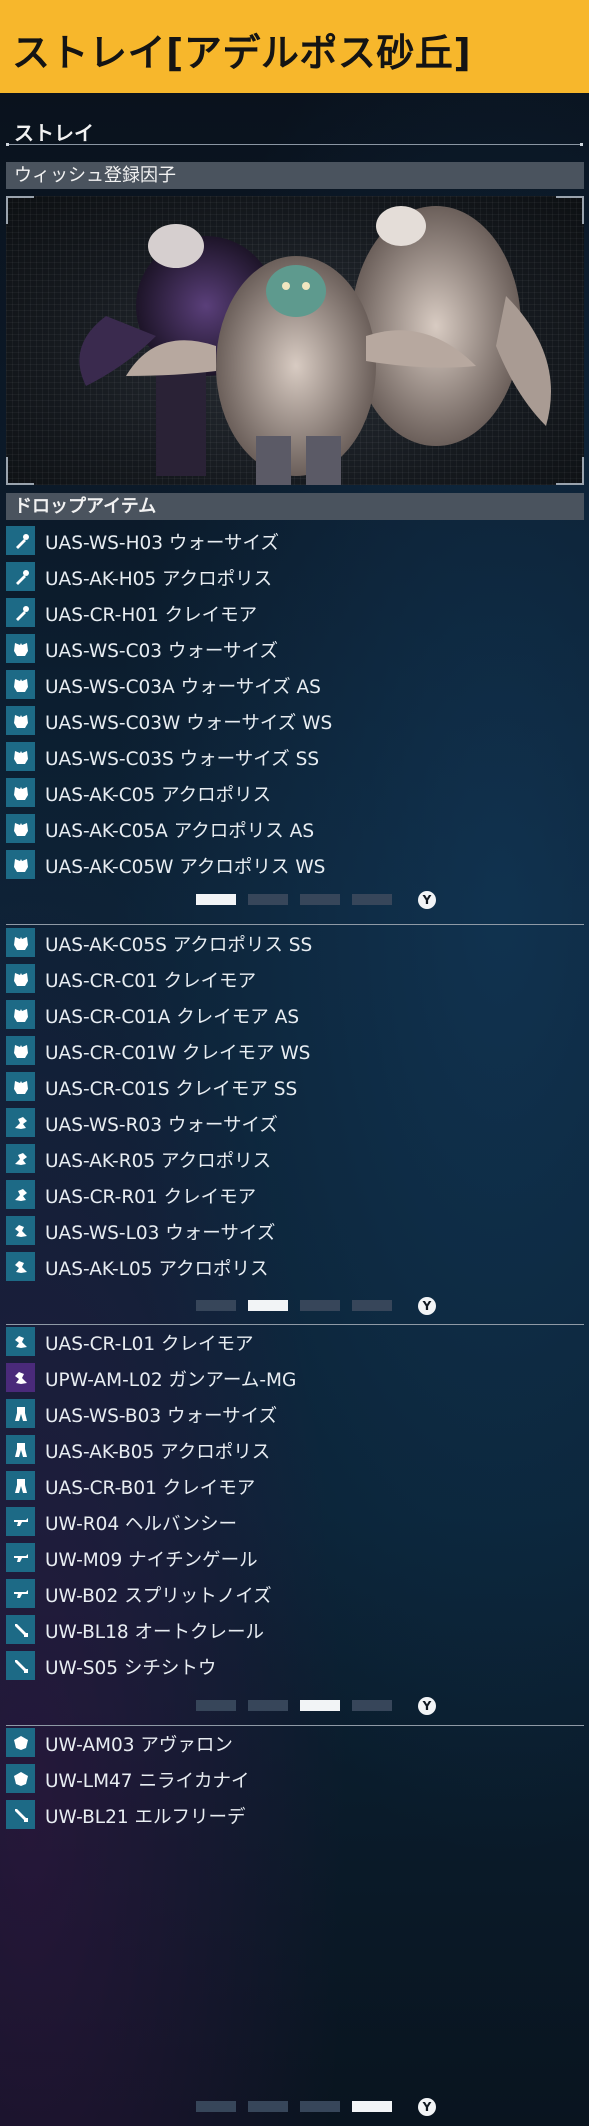 The height and width of the screenshot is (2126, 589). I want to click on drop-item-label: UAS-WS-B03 ウォーサイズ, so click(161, 1416).